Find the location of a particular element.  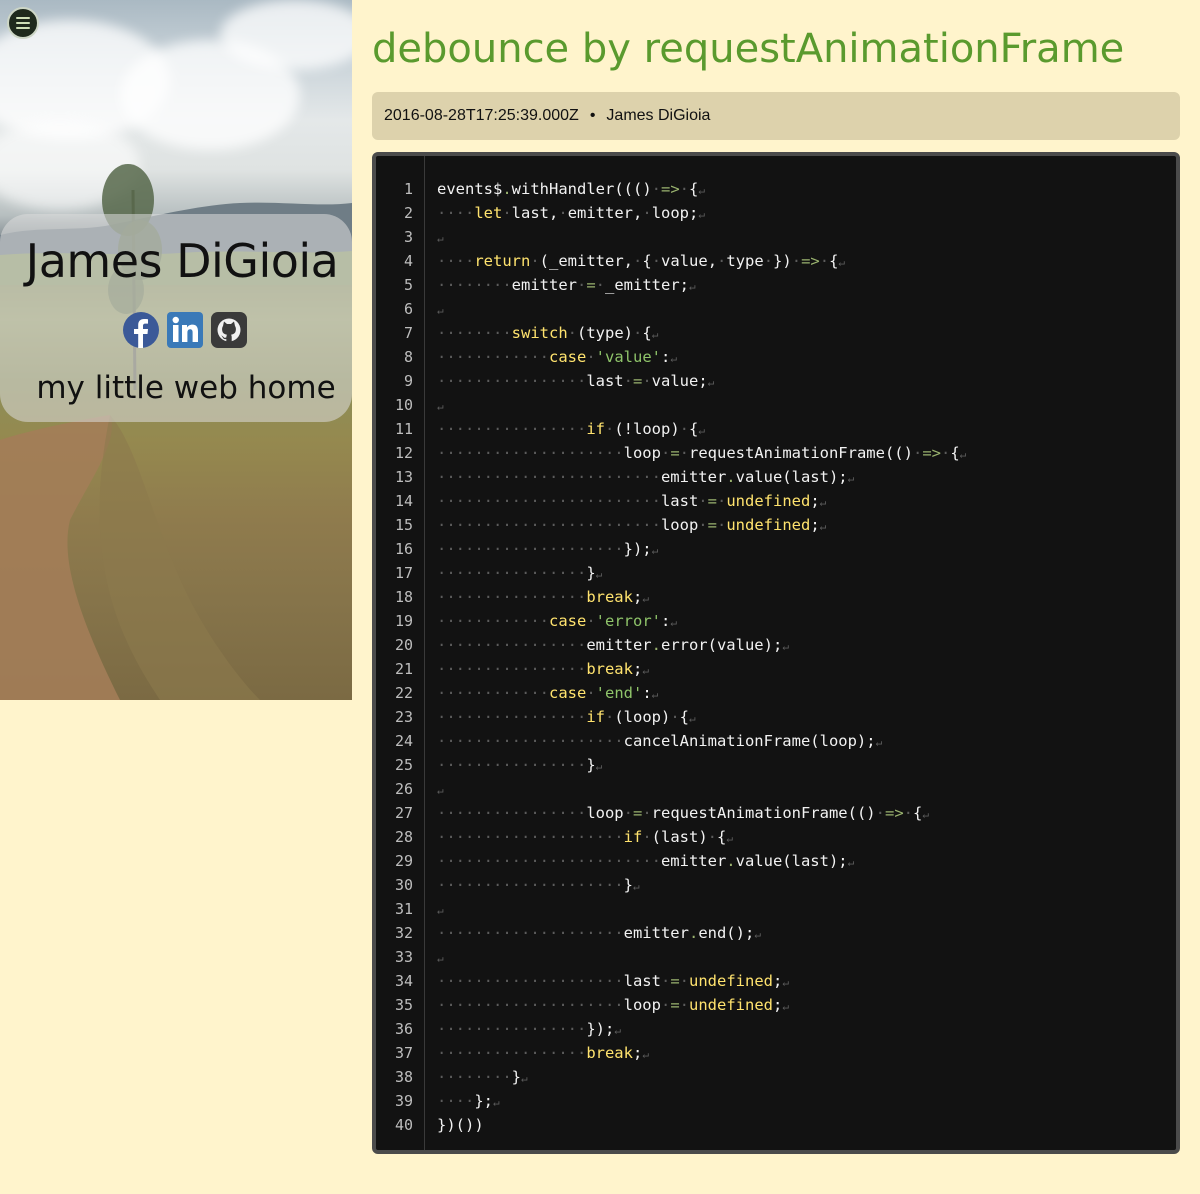

post-author: James DiGioia is located at coordinates (658, 115).